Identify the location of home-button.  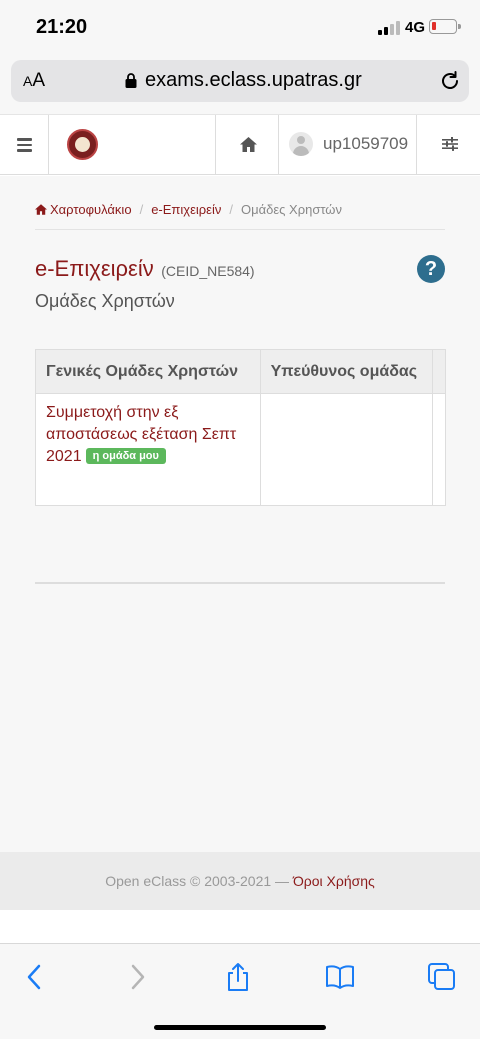
(247, 145).